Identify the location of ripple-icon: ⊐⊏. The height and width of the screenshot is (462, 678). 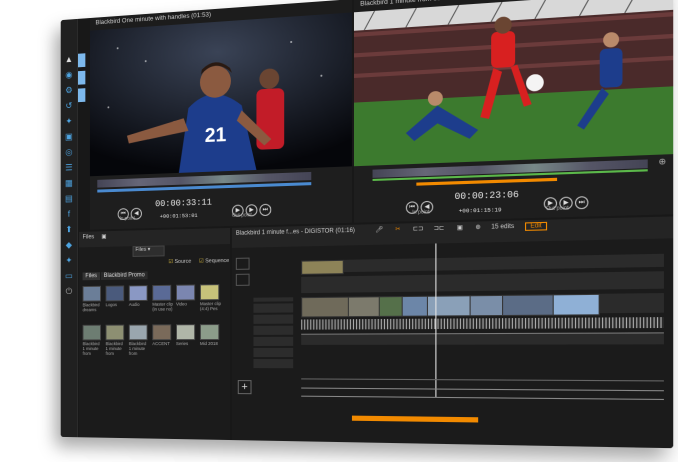
(439, 229).